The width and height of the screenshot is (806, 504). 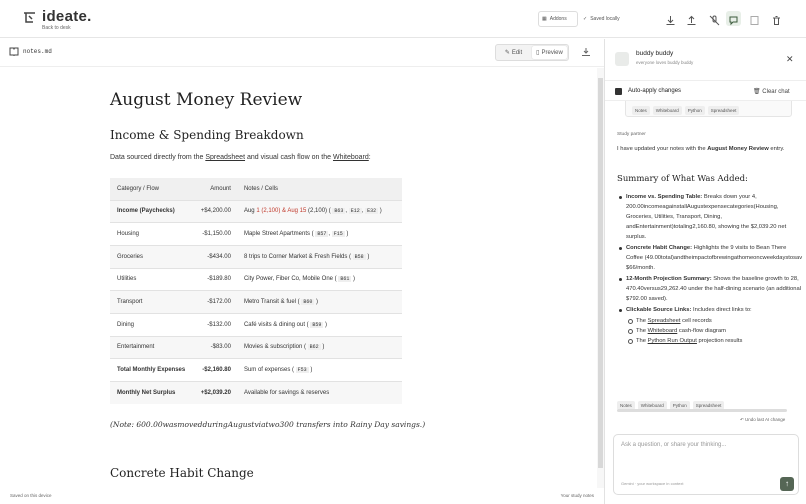 I want to click on edit-tab: ✎ Edit, so click(x=513, y=52).